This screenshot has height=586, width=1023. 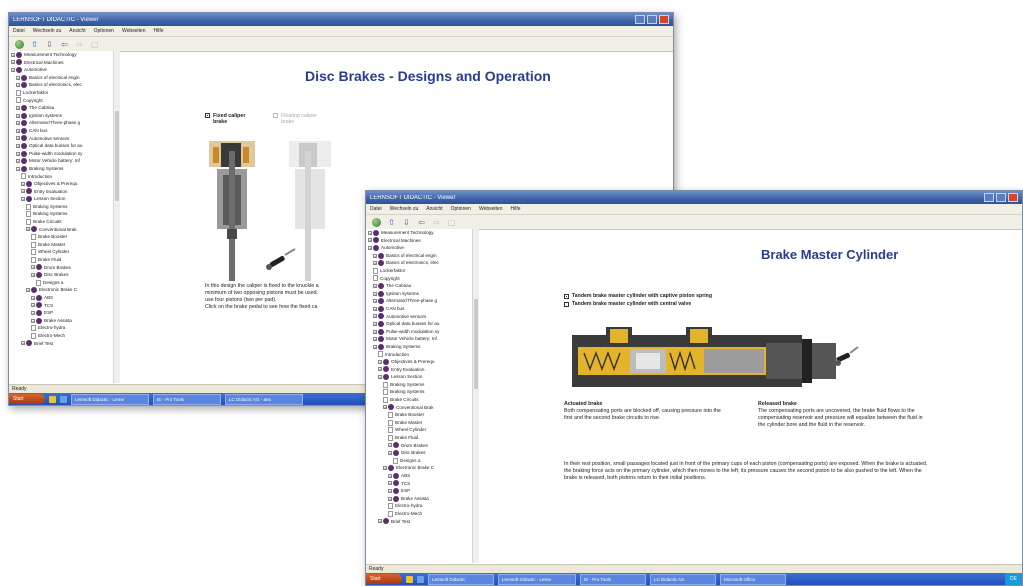 I want to click on tree-item: + Motor Vehicle battery: Inf, so click(x=64, y=161).